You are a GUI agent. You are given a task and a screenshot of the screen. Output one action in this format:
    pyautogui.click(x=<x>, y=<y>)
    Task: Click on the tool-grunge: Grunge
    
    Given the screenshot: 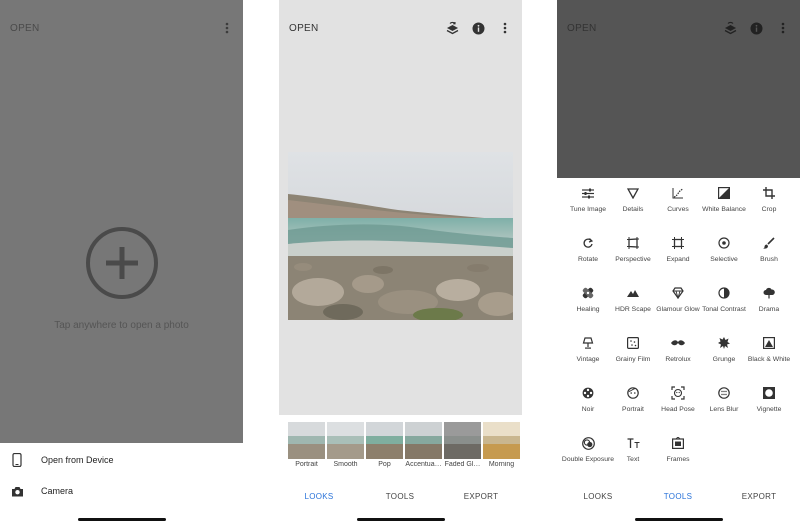 What is the action you would take?
    pyautogui.click(x=724, y=353)
    